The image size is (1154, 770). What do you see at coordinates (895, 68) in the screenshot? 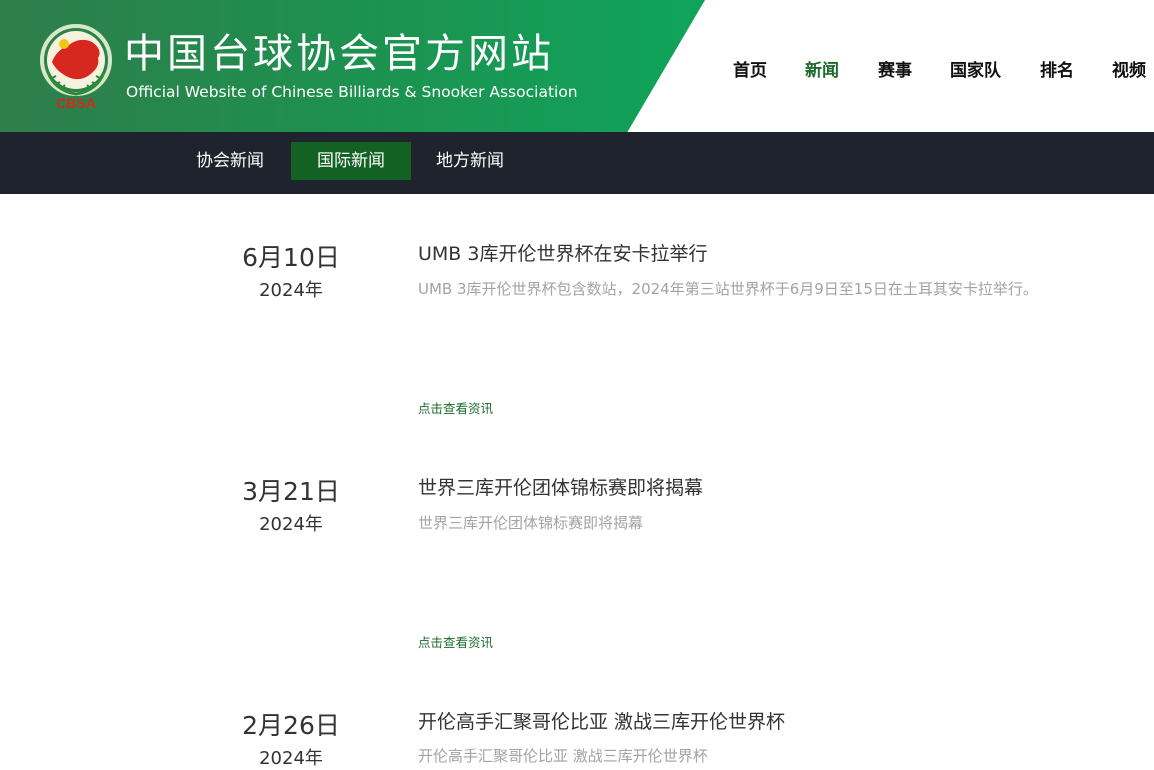
I see `nav-events: 赛事` at bounding box center [895, 68].